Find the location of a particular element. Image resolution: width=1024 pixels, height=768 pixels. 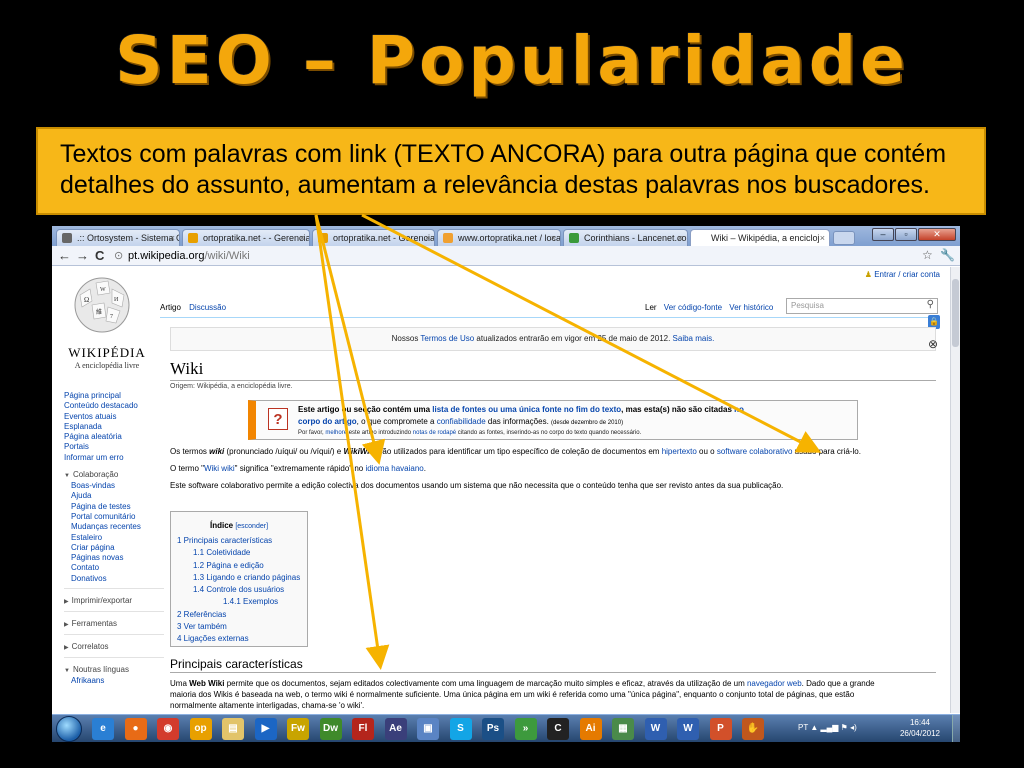

sidebar-link: Página de testes is located at coordinates (114, 507).